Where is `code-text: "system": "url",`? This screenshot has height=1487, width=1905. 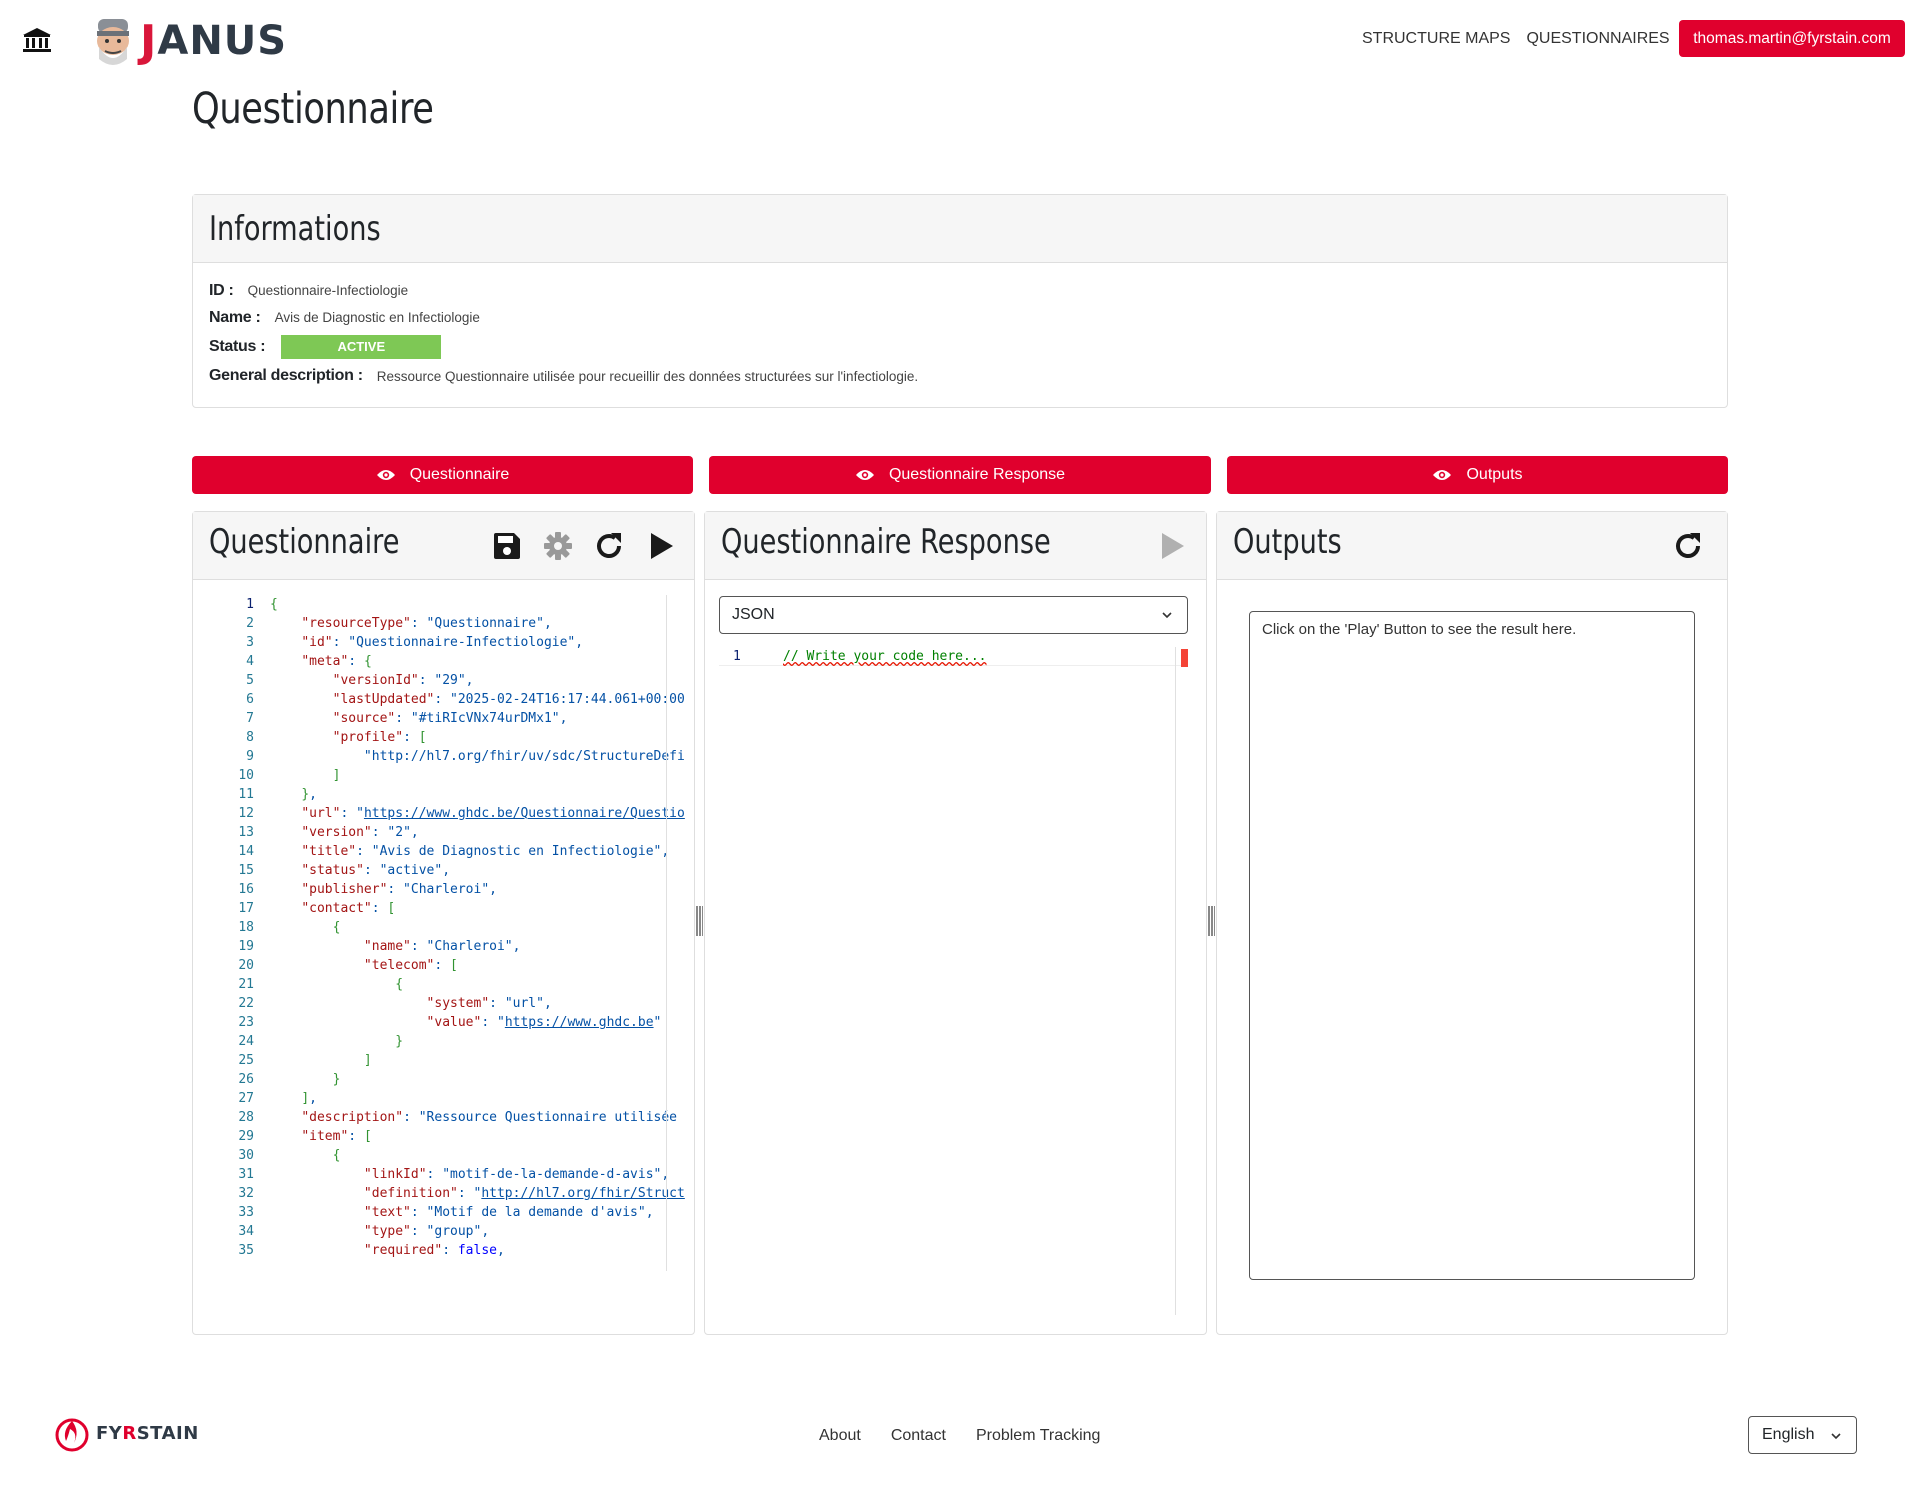
code-text: "system": "url", is located at coordinates (489, 1003).